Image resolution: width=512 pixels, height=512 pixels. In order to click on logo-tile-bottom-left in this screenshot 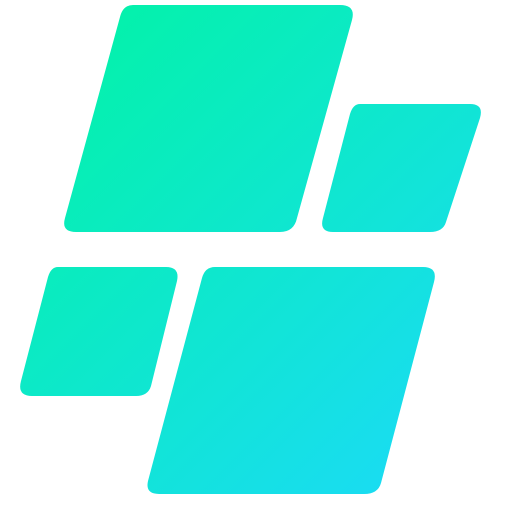, I will do `click(99, 331)`.